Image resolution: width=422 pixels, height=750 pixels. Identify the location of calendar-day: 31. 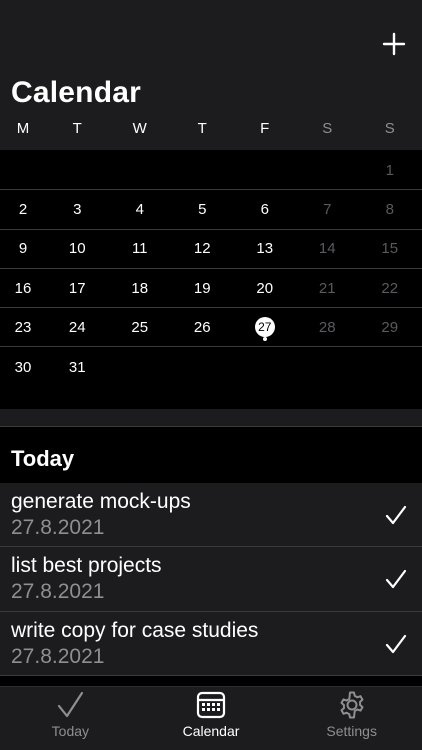
(77, 366).